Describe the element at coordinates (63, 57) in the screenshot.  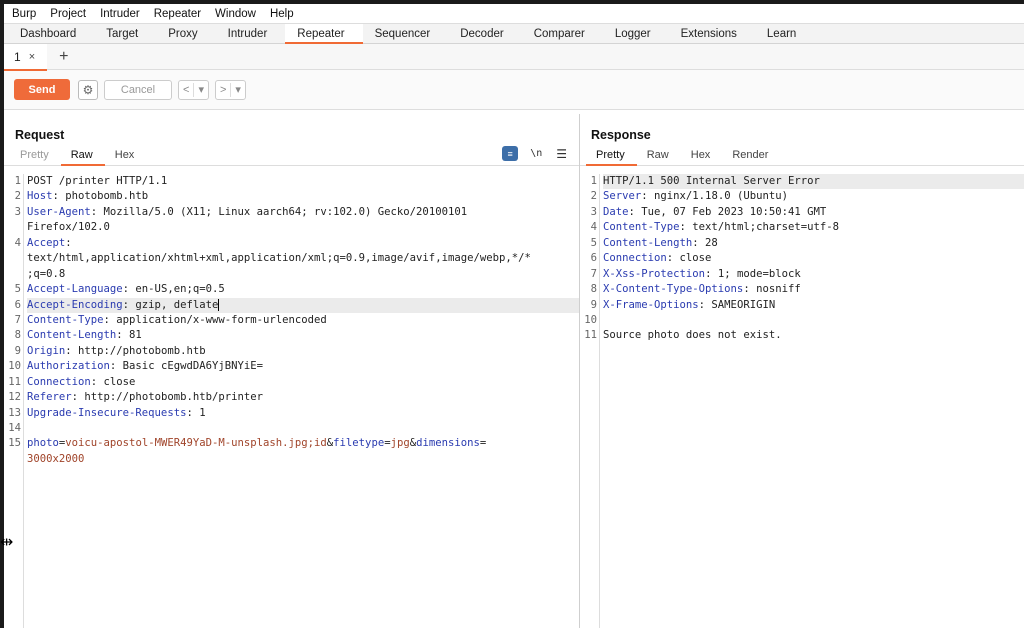
I see `add-tab-button: +` at that location.